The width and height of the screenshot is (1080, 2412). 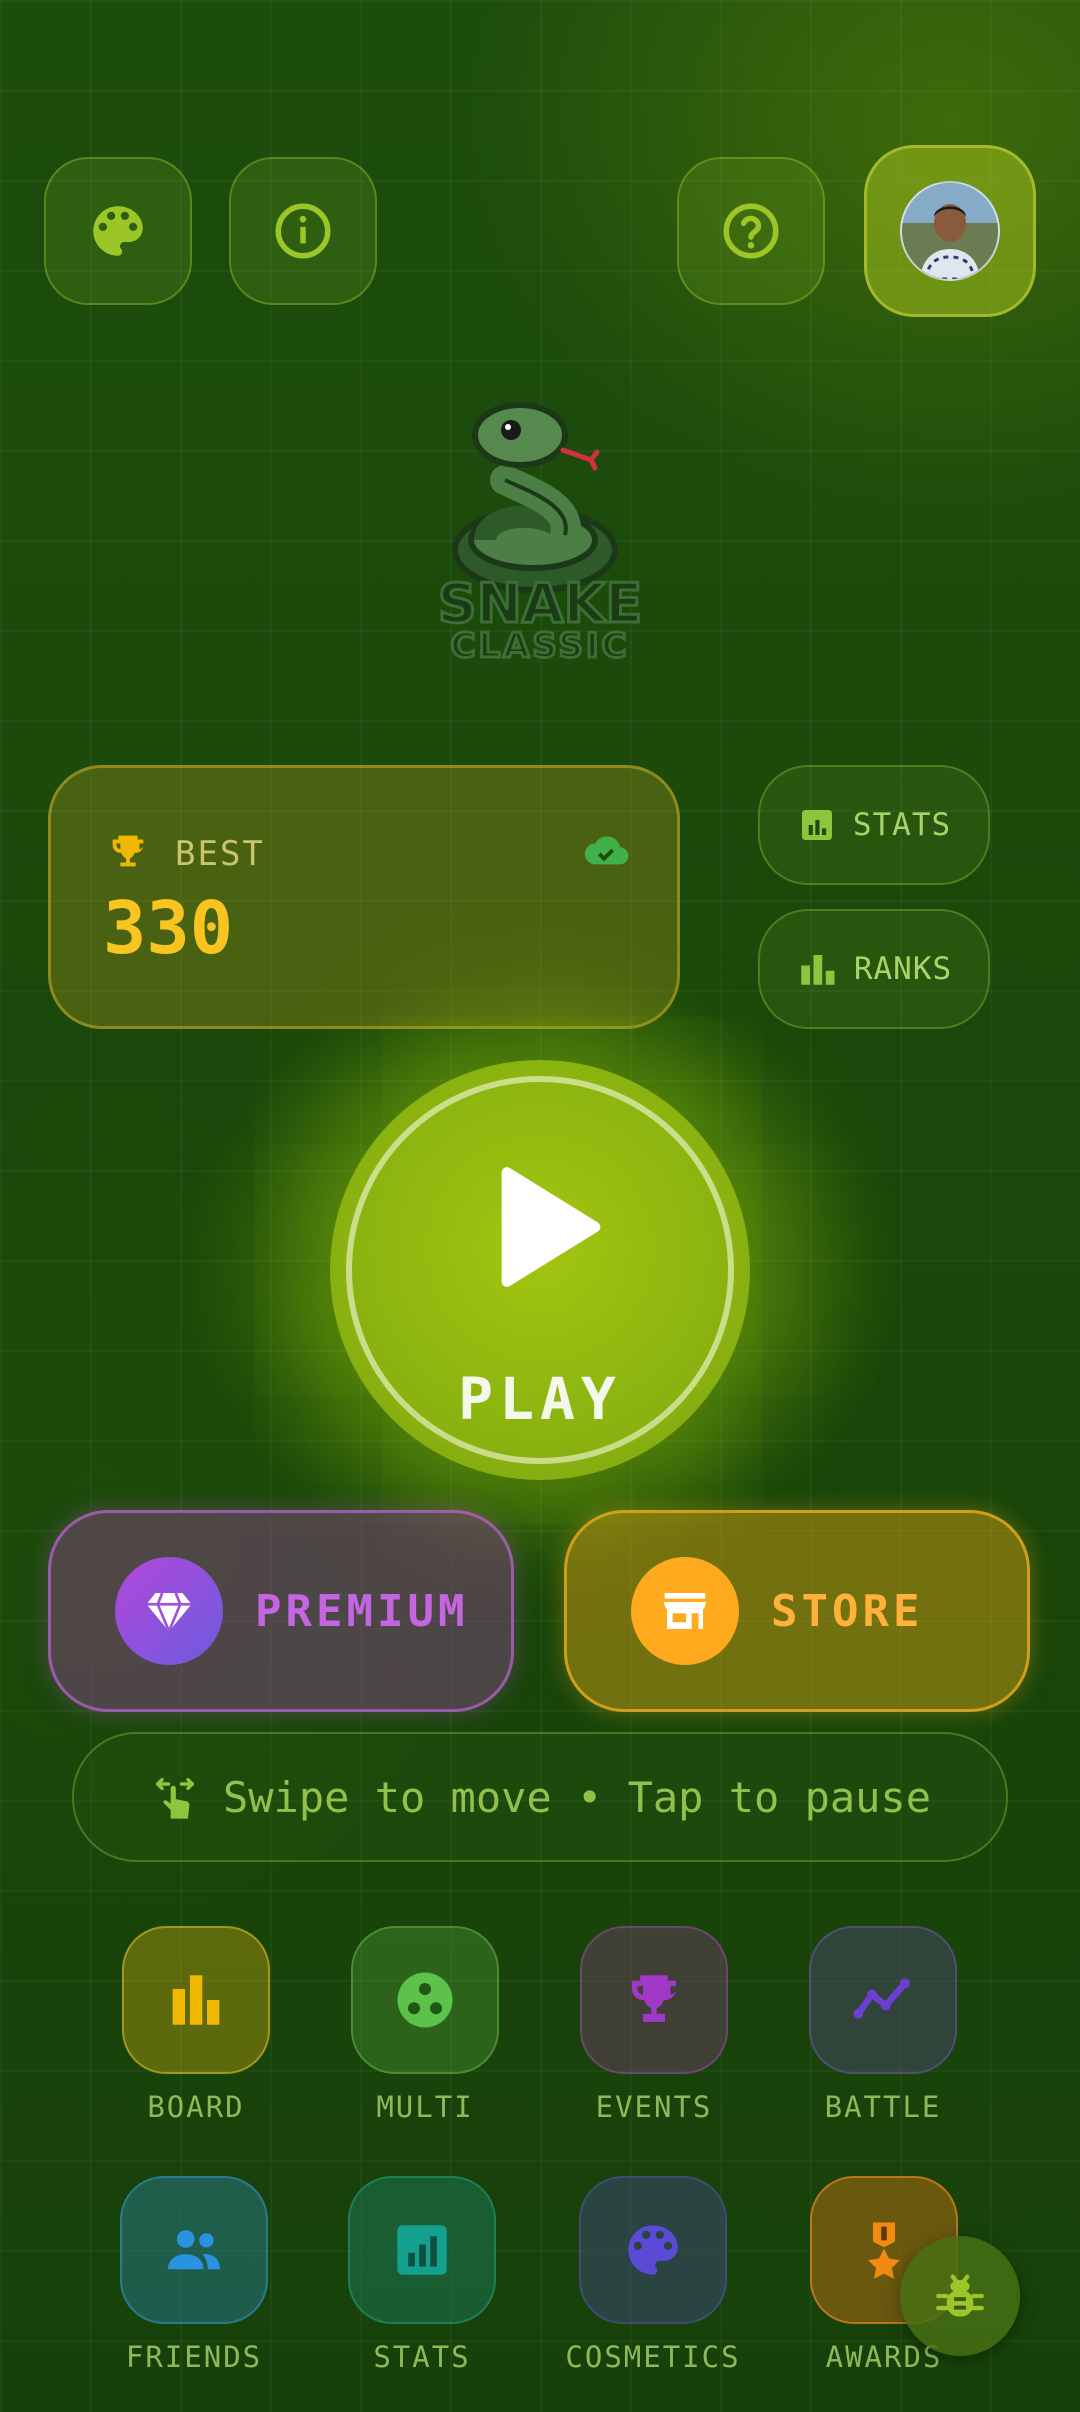 I want to click on play-icon, so click(x=551, y=1227).